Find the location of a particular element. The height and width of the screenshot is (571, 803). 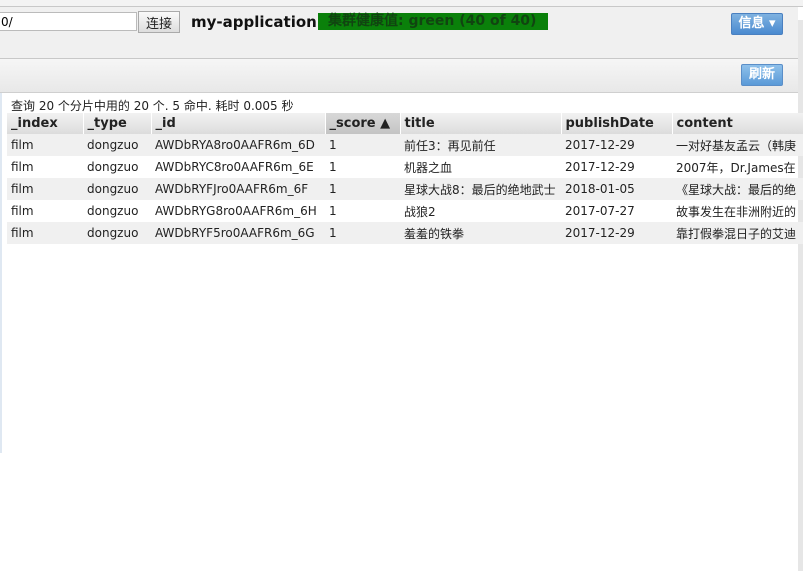

refresh-button: 刷新 is located at coordinates (762, 75).